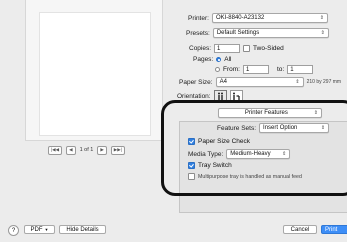 The height and width of the screenshot is (242, 347). I want to click on presets-value: Default Settings, so click(238, 33).